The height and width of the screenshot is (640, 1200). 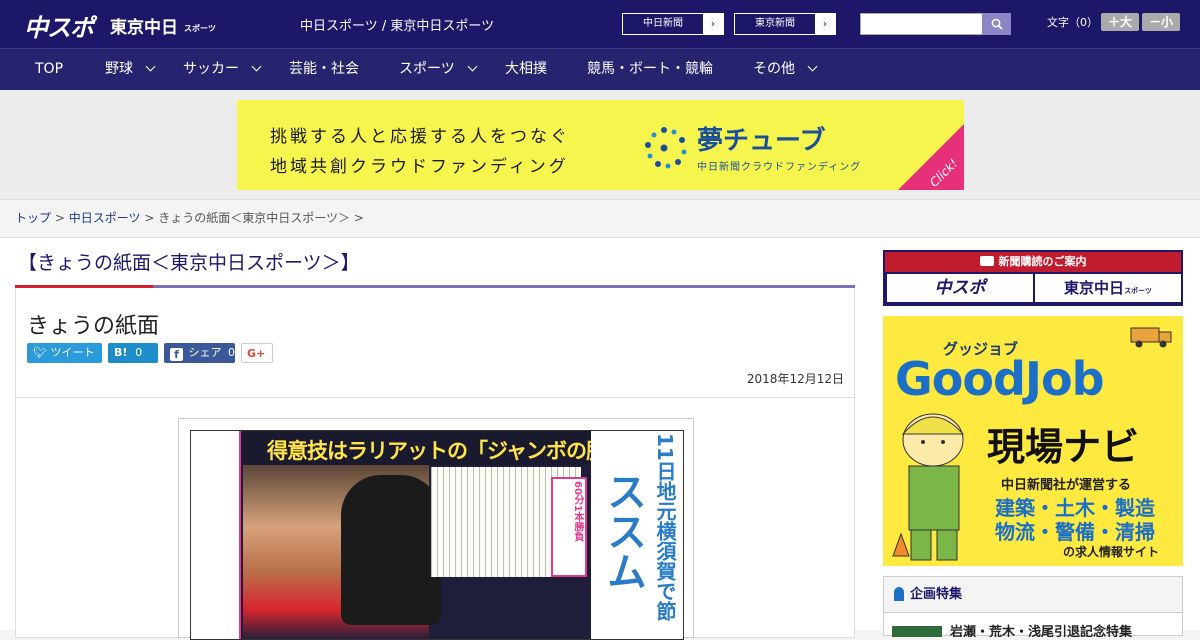 What do you see at coordinates (775, 23) in the screenshot?
I see `link-label: 東京新聞` at bounding box center [775, 23].